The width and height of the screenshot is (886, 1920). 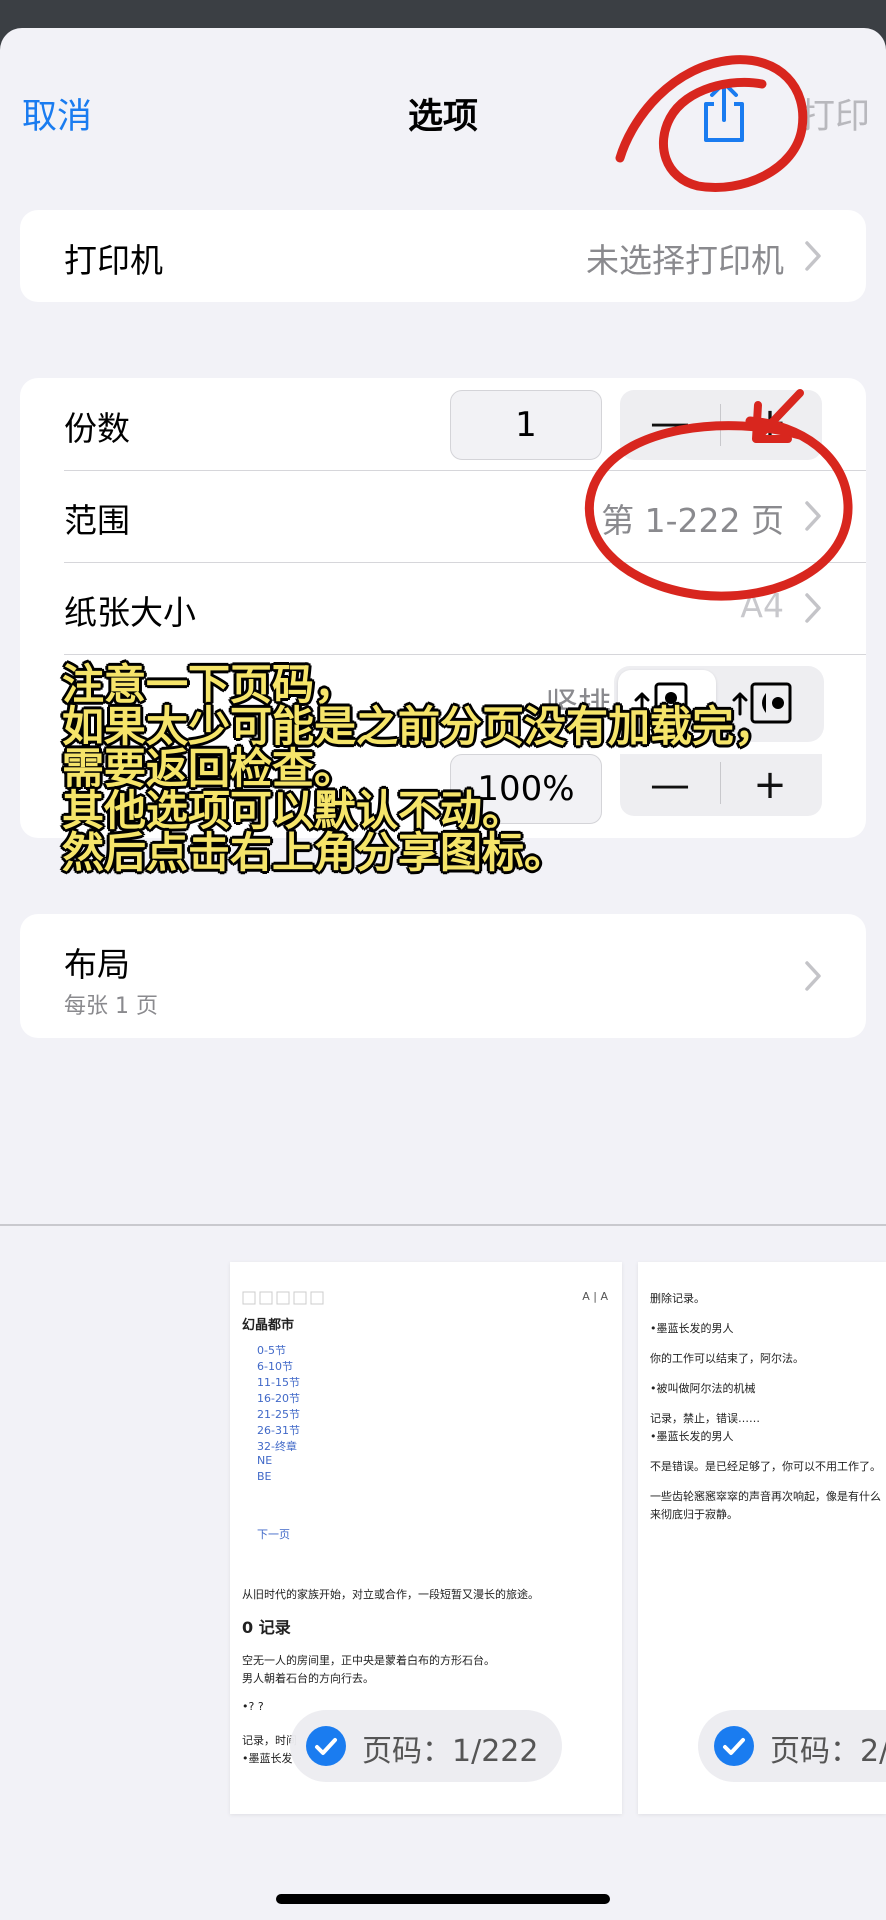 I want to click on printer-value: 未选择打印机, so click(x=685, y=260).